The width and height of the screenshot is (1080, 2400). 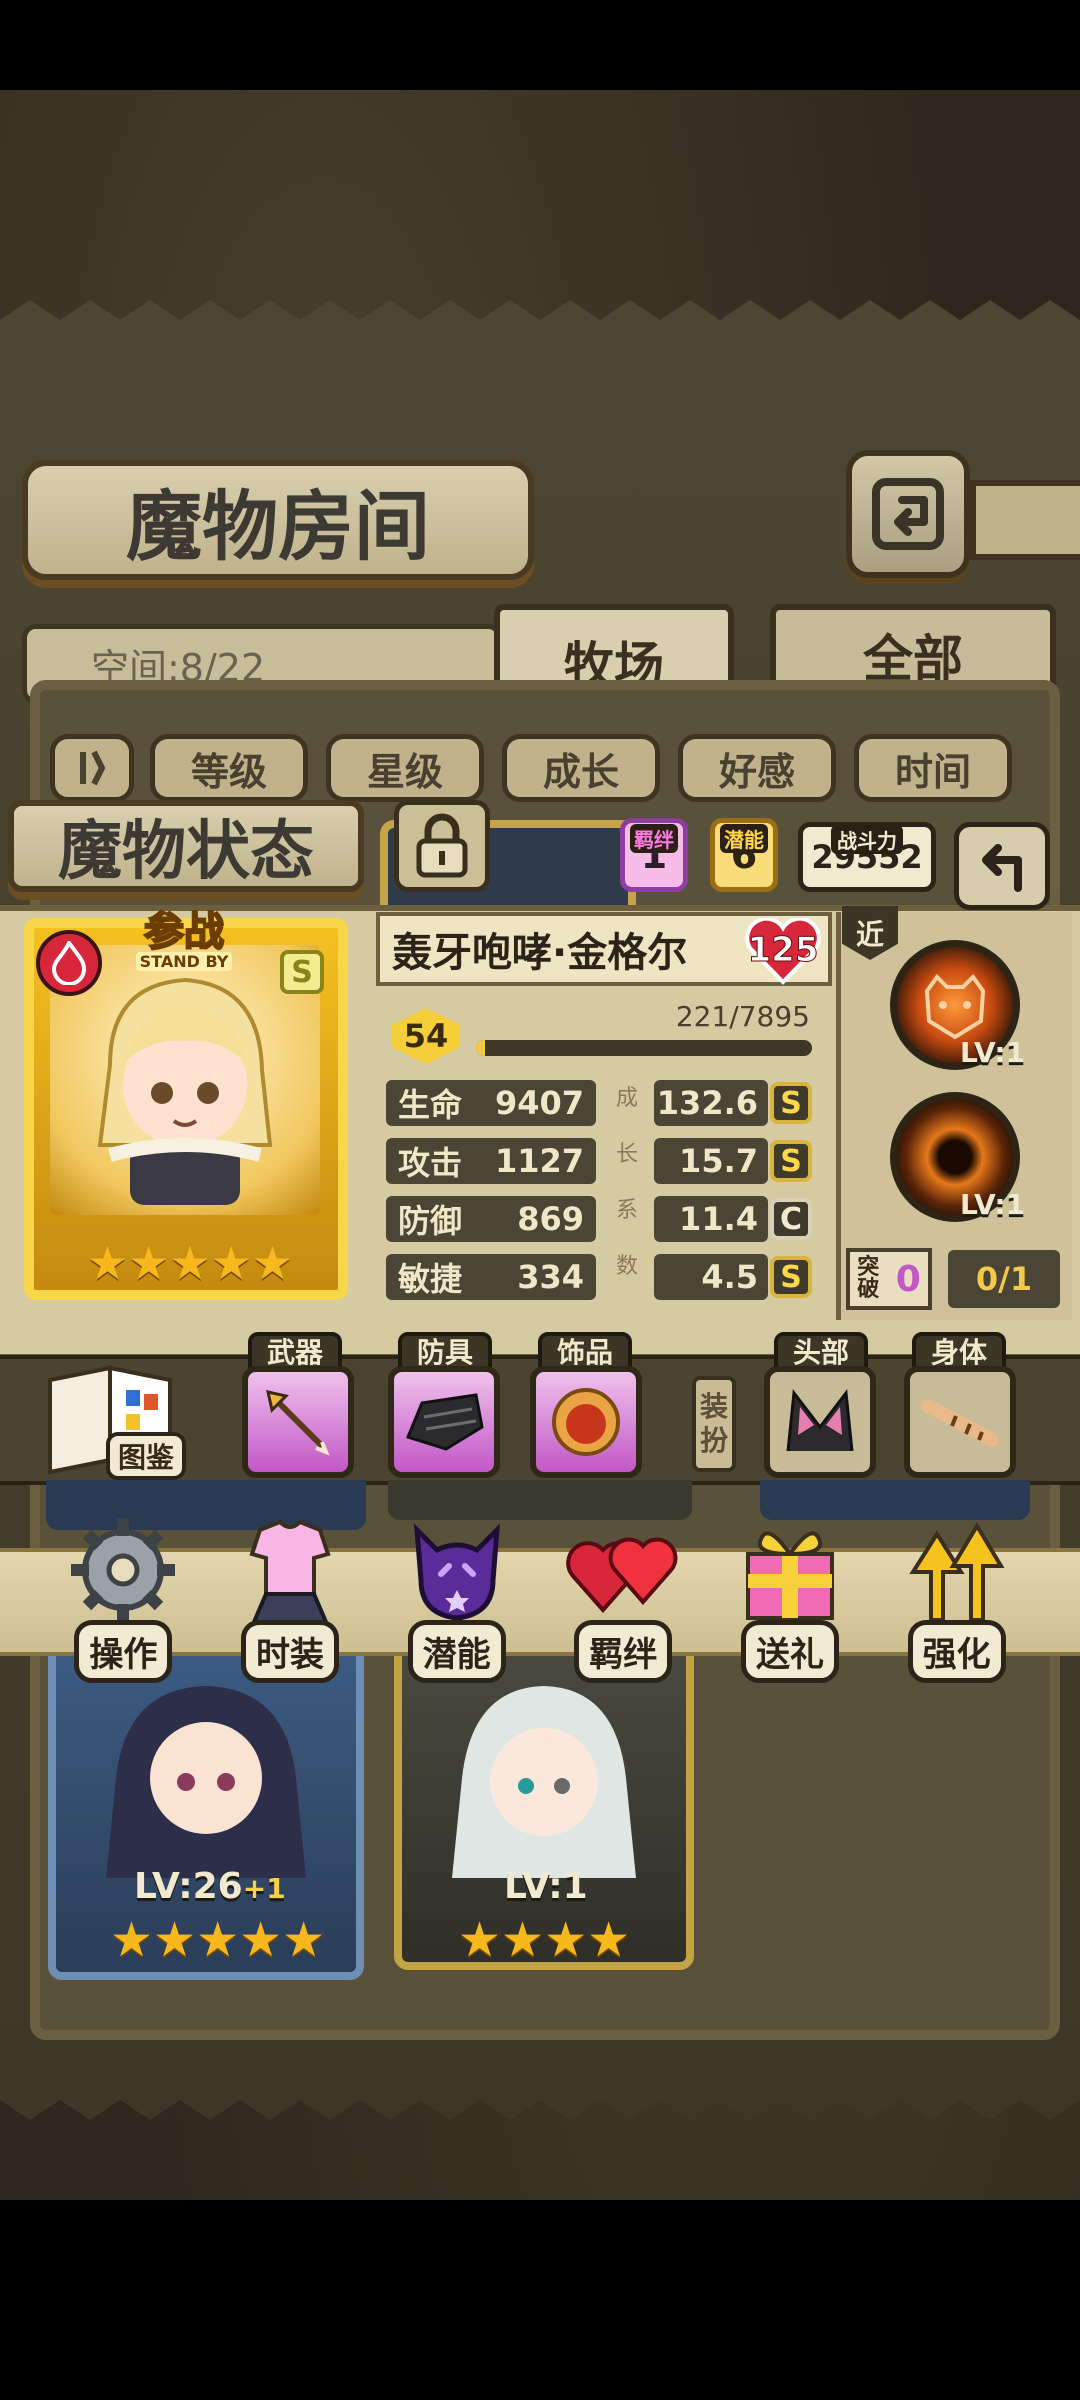 I want to click on card-2-stars: ★ ★ ★ ★, so click(x=544, y=1940).